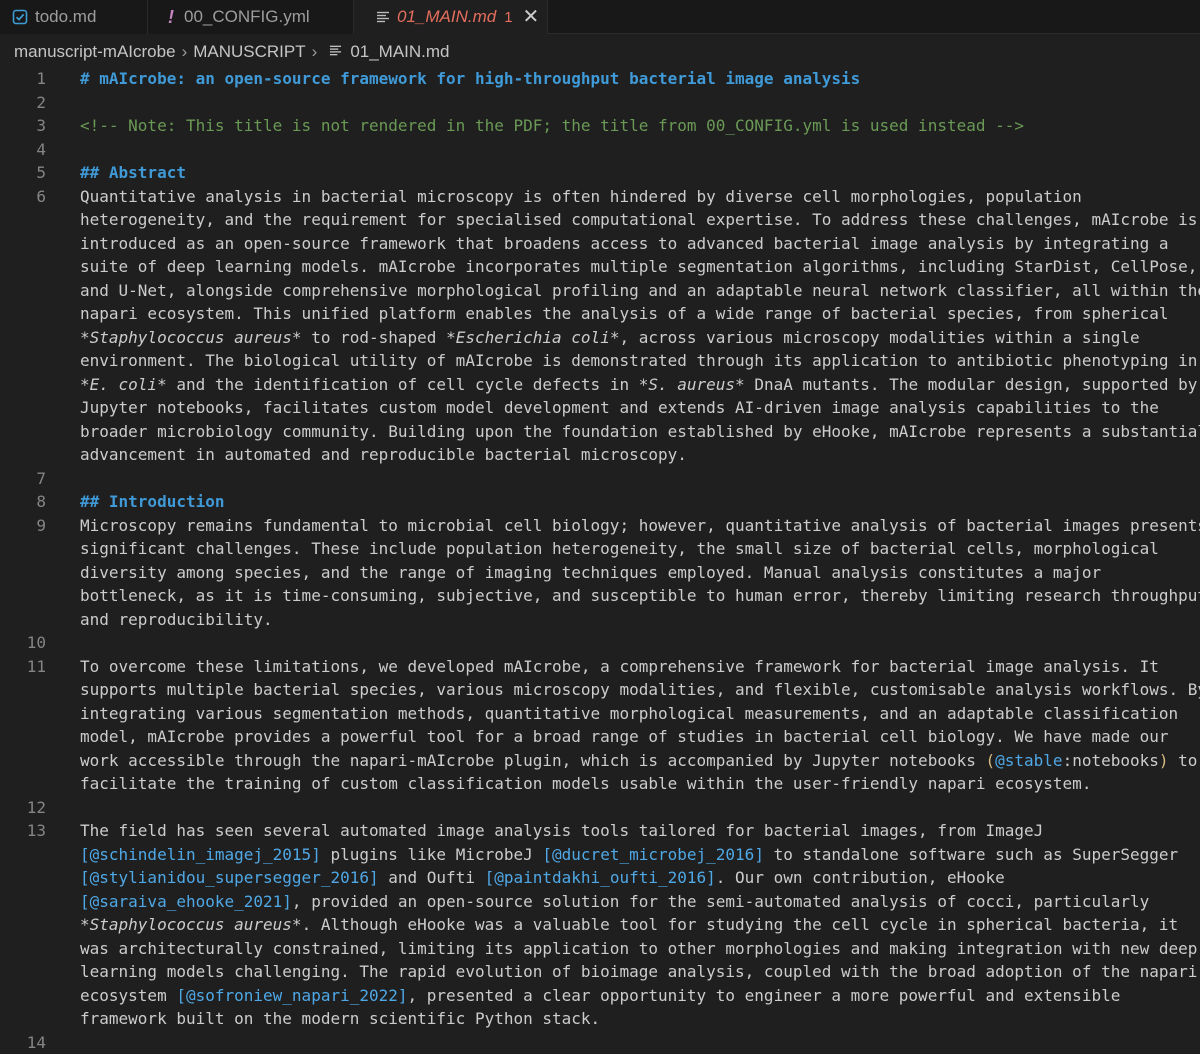 This screenshot has height=1054, width=1200. Describe the element at coordinates (432, 854) in the screenshot. I see `text-segment: plugins like MicrobeJ` at that location.